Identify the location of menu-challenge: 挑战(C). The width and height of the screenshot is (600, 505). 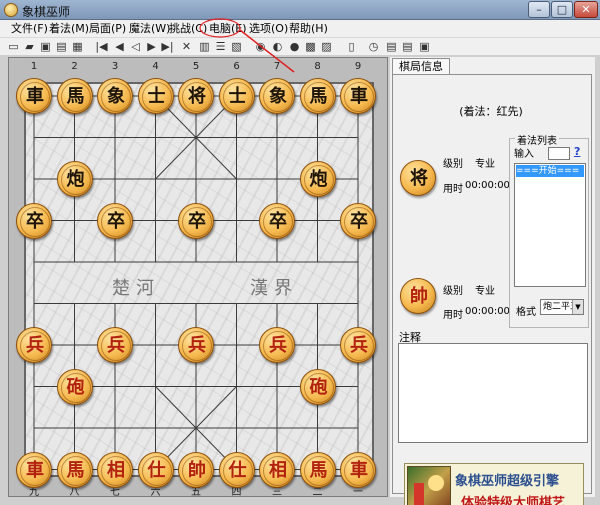
(188, 29).